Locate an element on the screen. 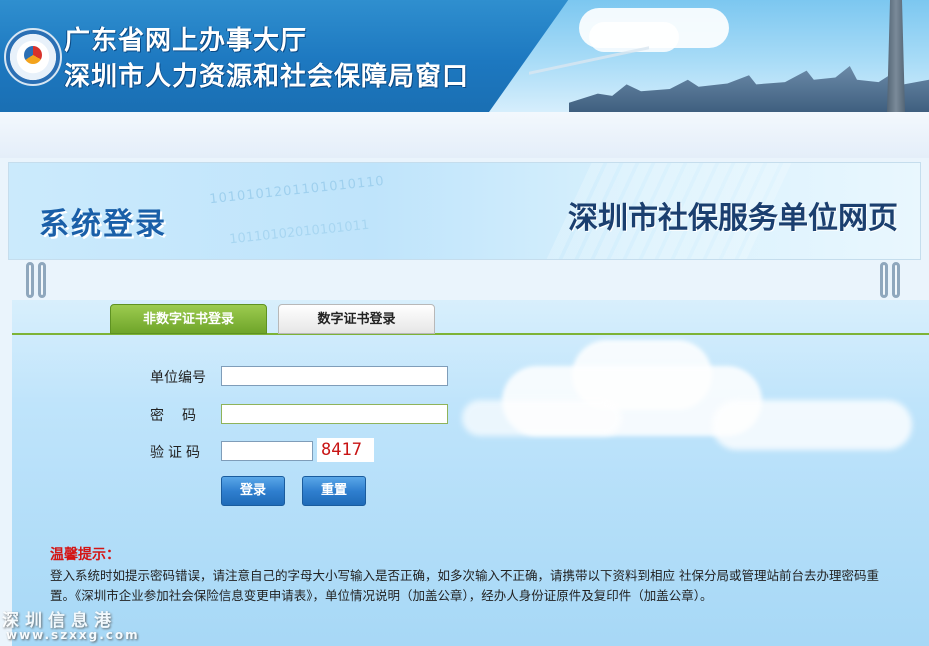 The height and width of the screenshot is (646, 929). captcha-image: 8417 is located at coordinates (345, 450).